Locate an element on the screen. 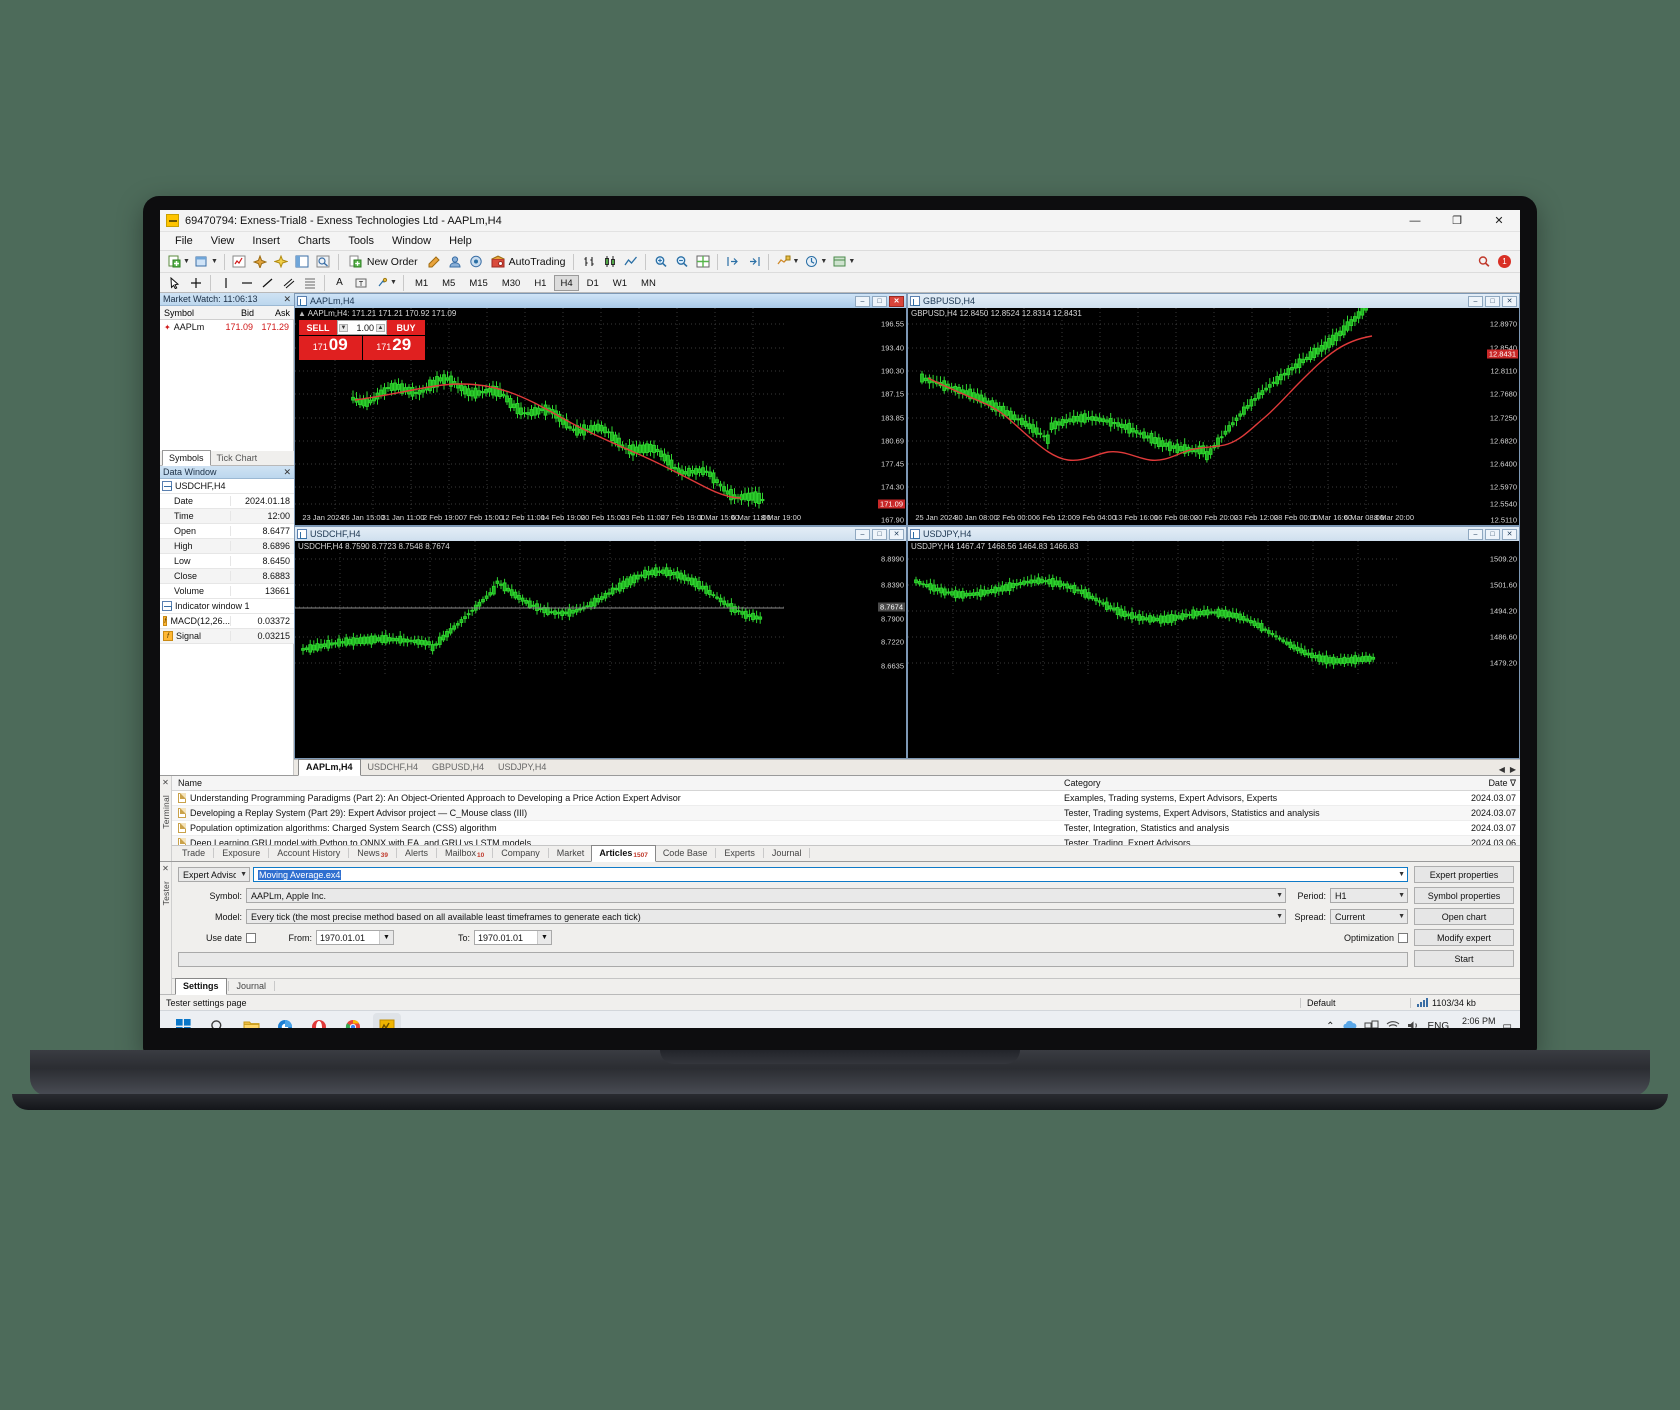 The image size is (1680, 1410). tester-close-icon: ✕ is located at coordinates (165, 868).